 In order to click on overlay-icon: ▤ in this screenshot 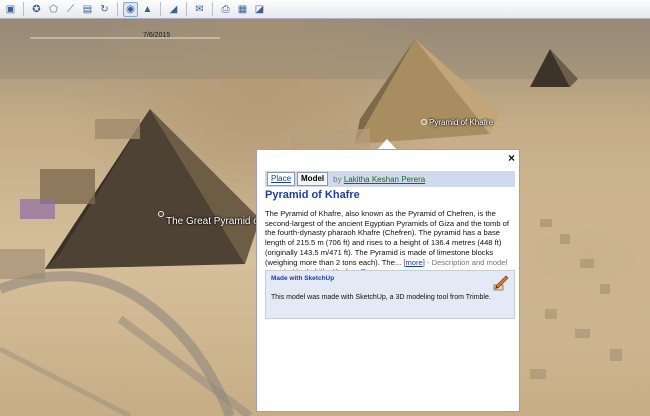, I will do `click(87, 9)`.